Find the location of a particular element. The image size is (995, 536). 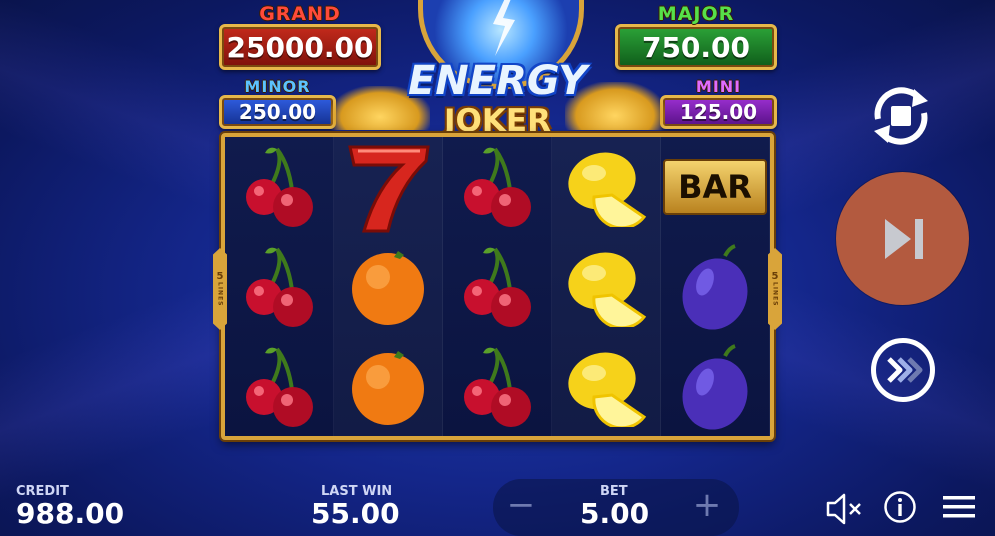

last-win-value: 55.00 is located at coordinates (355, 513).